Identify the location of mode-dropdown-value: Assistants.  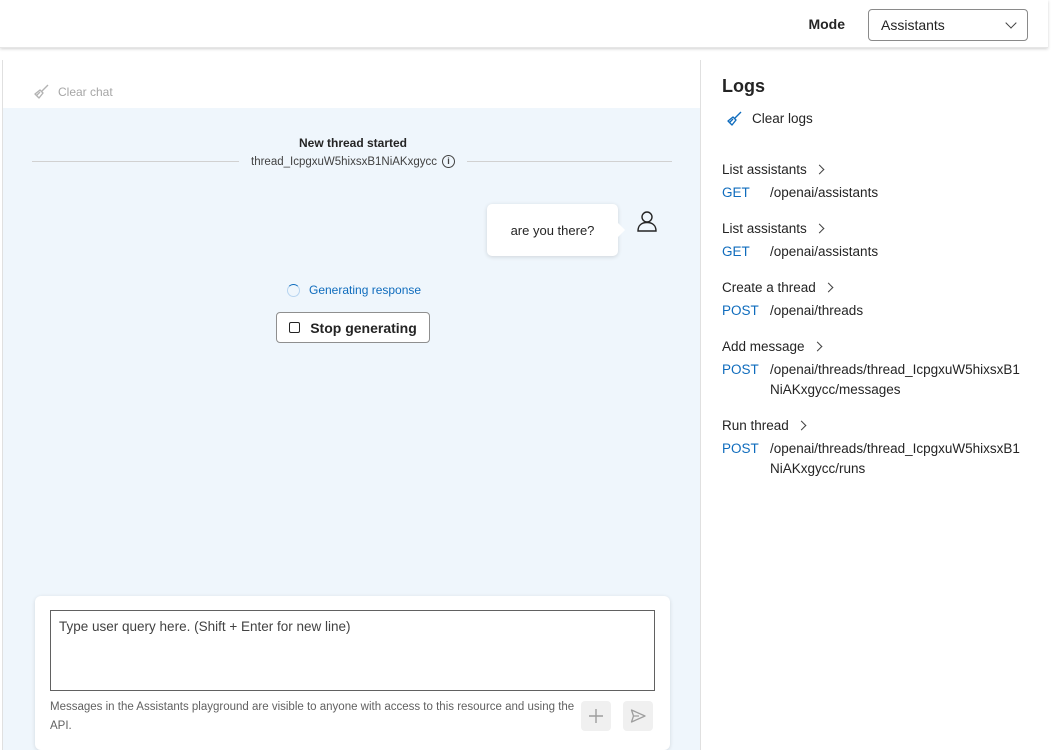
(913, 25).